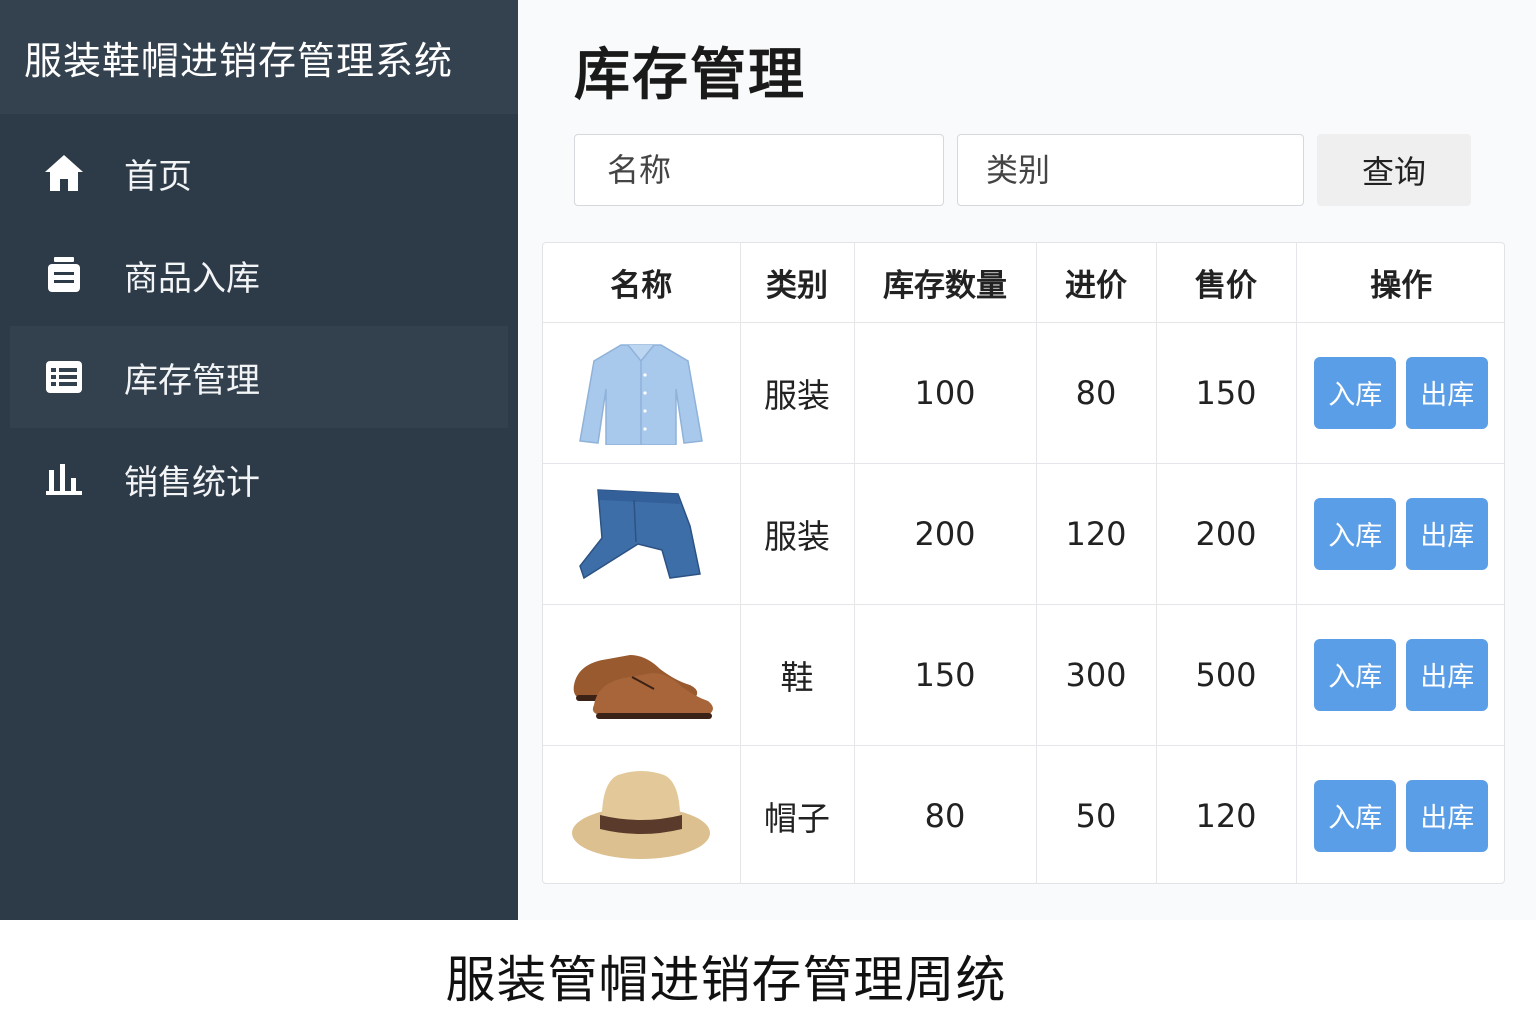 The image size is (1536, 1024). What do you see at coordinates (1226, 814) in the screenshot?
I see `sale-price-cell: 120` at bounding box center [1226, 814].